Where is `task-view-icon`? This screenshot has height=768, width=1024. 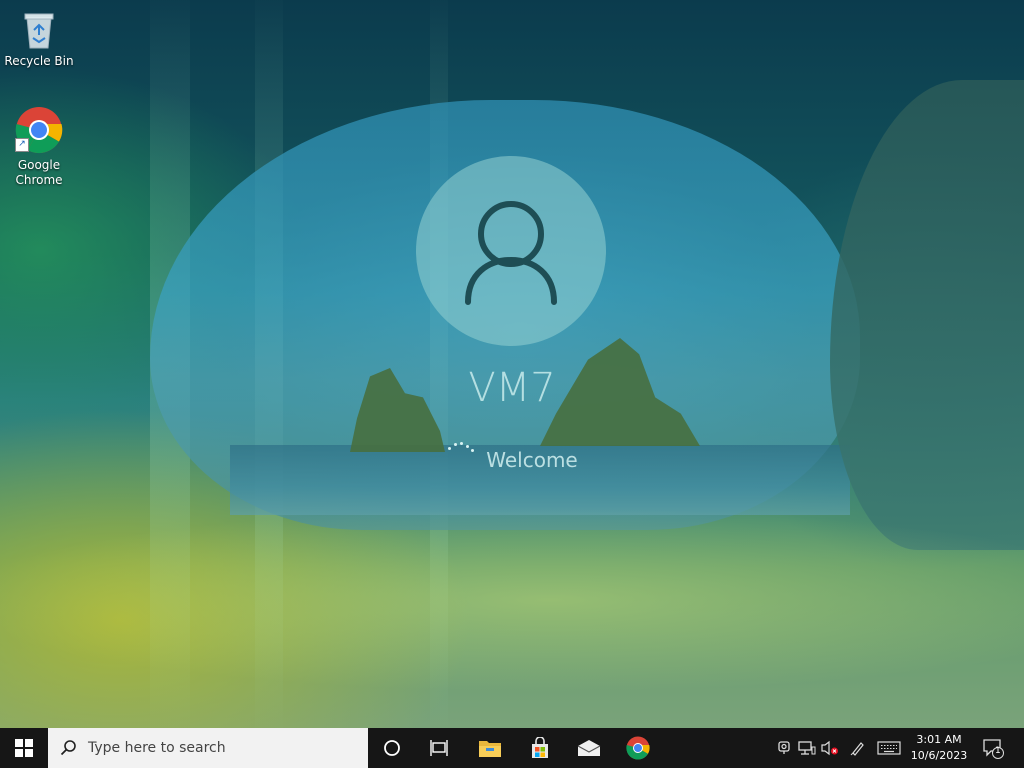 task-view-icon is located at coordinates (439, 748).